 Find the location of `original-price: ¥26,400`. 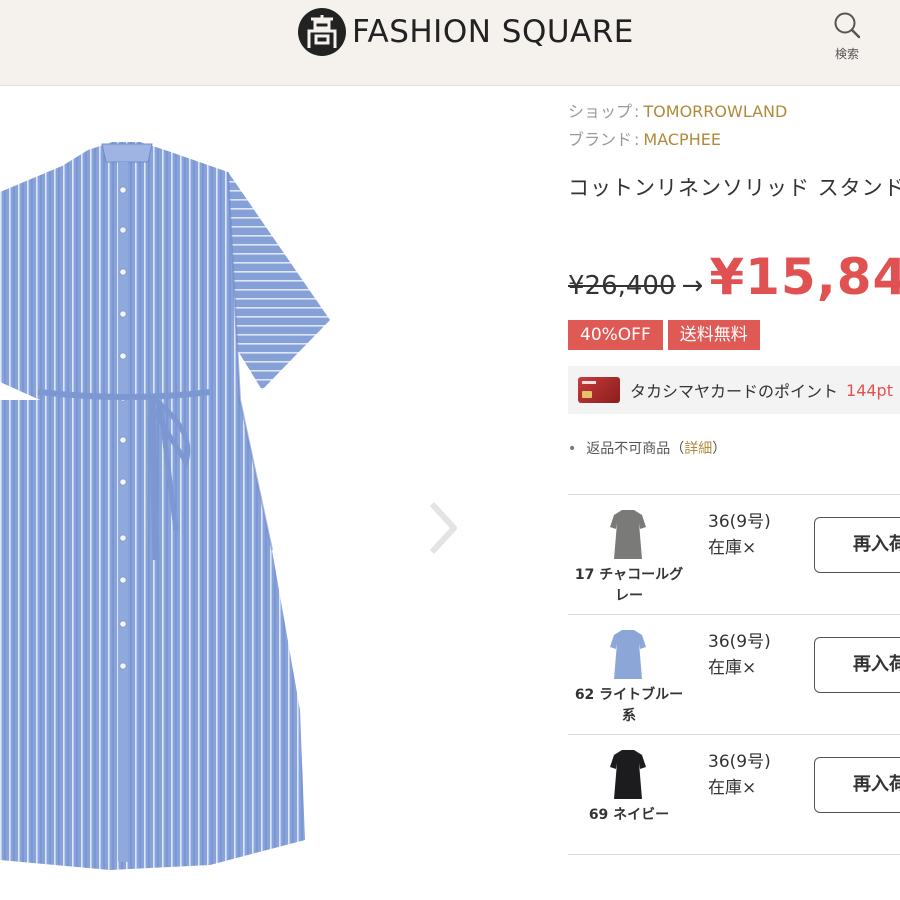

original-price: ¥26,400 is located at coordinates (622, 286).